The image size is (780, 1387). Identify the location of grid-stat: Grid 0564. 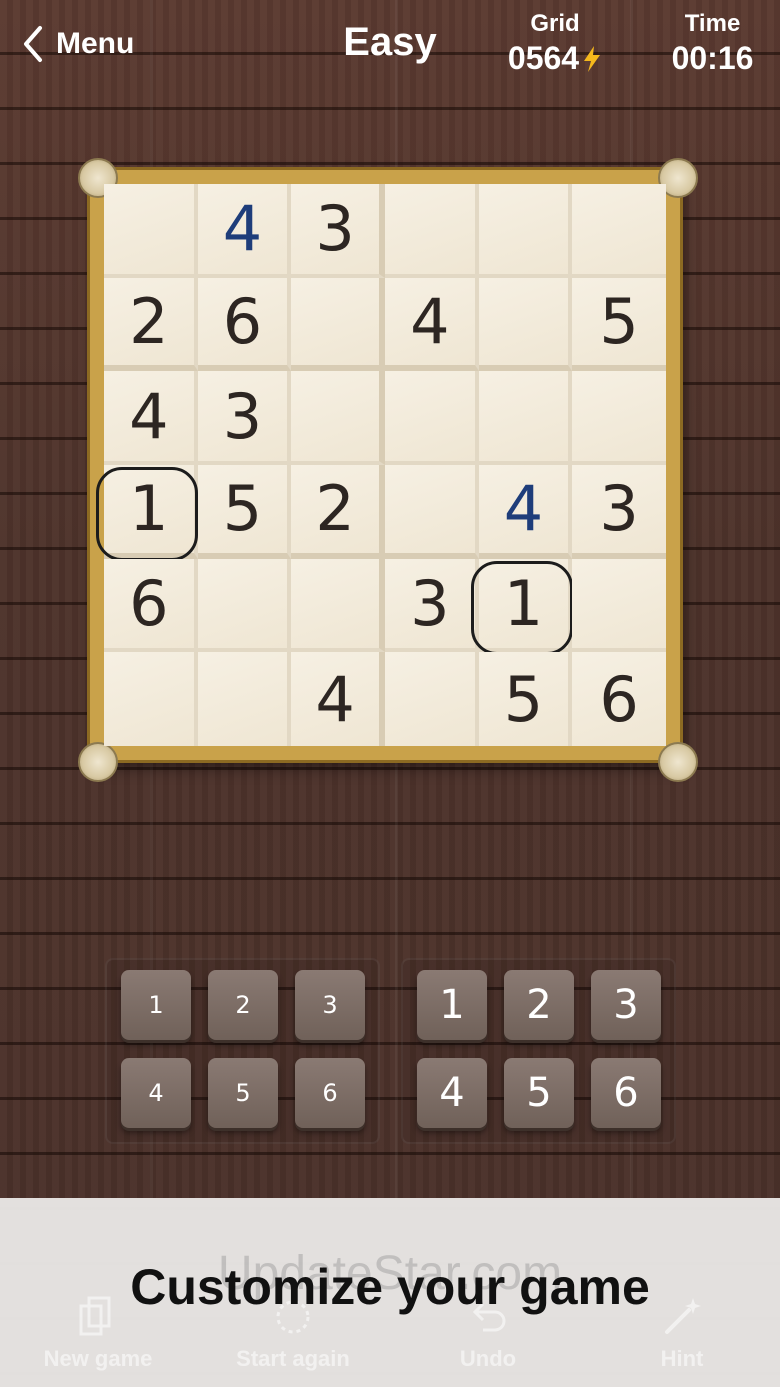
(555, 43).